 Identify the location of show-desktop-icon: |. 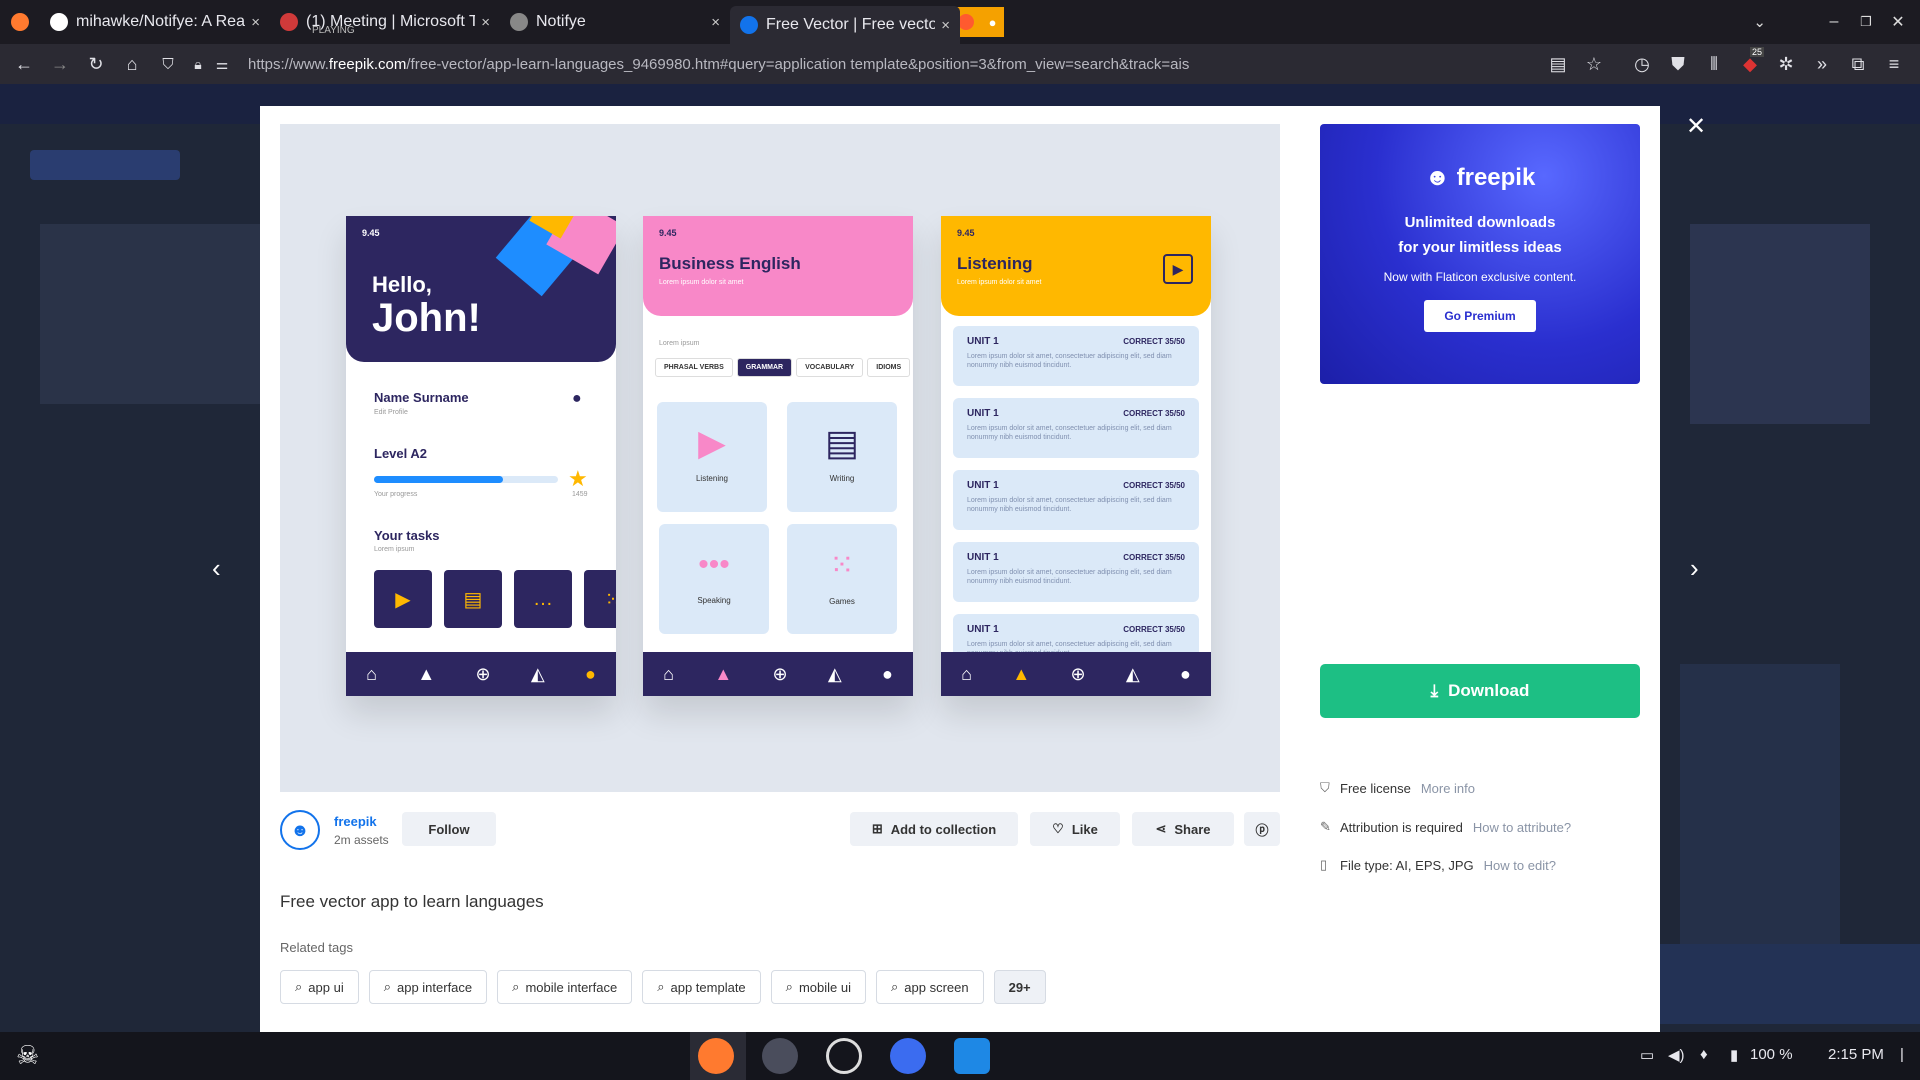
(1902, 1054).